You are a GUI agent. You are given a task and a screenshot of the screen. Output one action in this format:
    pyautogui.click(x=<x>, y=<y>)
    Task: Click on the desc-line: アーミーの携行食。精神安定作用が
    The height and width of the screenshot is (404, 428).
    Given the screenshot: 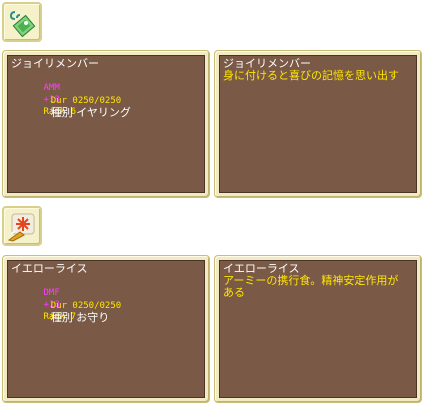 What is the action you would take?
    pyautogui.click(x=311, y=280)
    